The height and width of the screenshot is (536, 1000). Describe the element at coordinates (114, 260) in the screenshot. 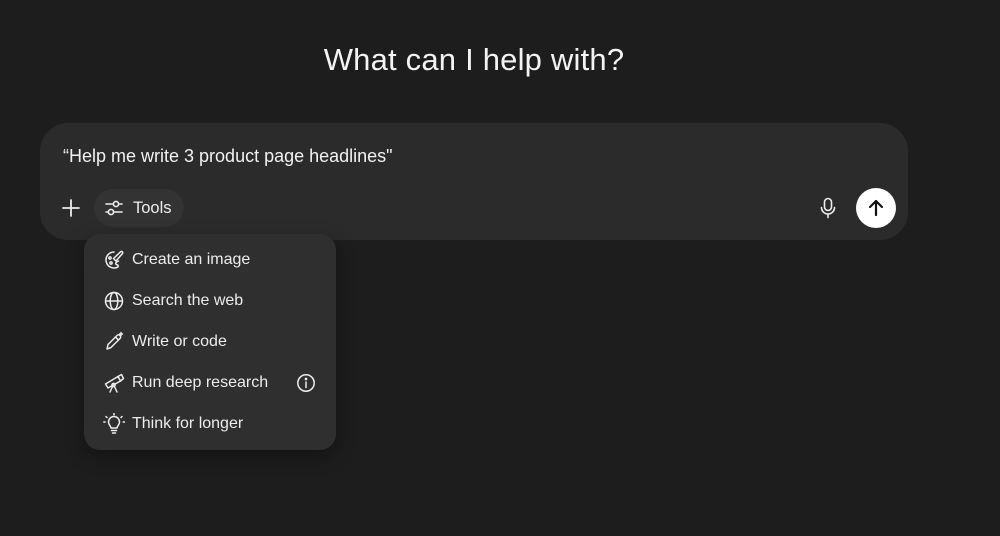

I see `image-brush-icon` at that location.